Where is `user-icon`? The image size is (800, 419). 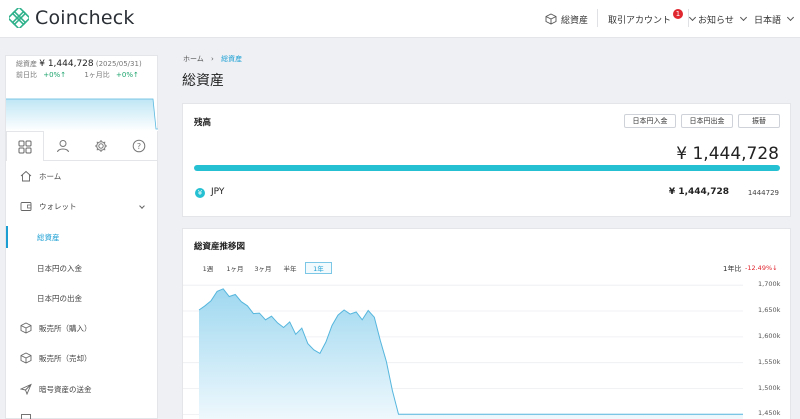
user-icon is located at coordinates (63, 146).